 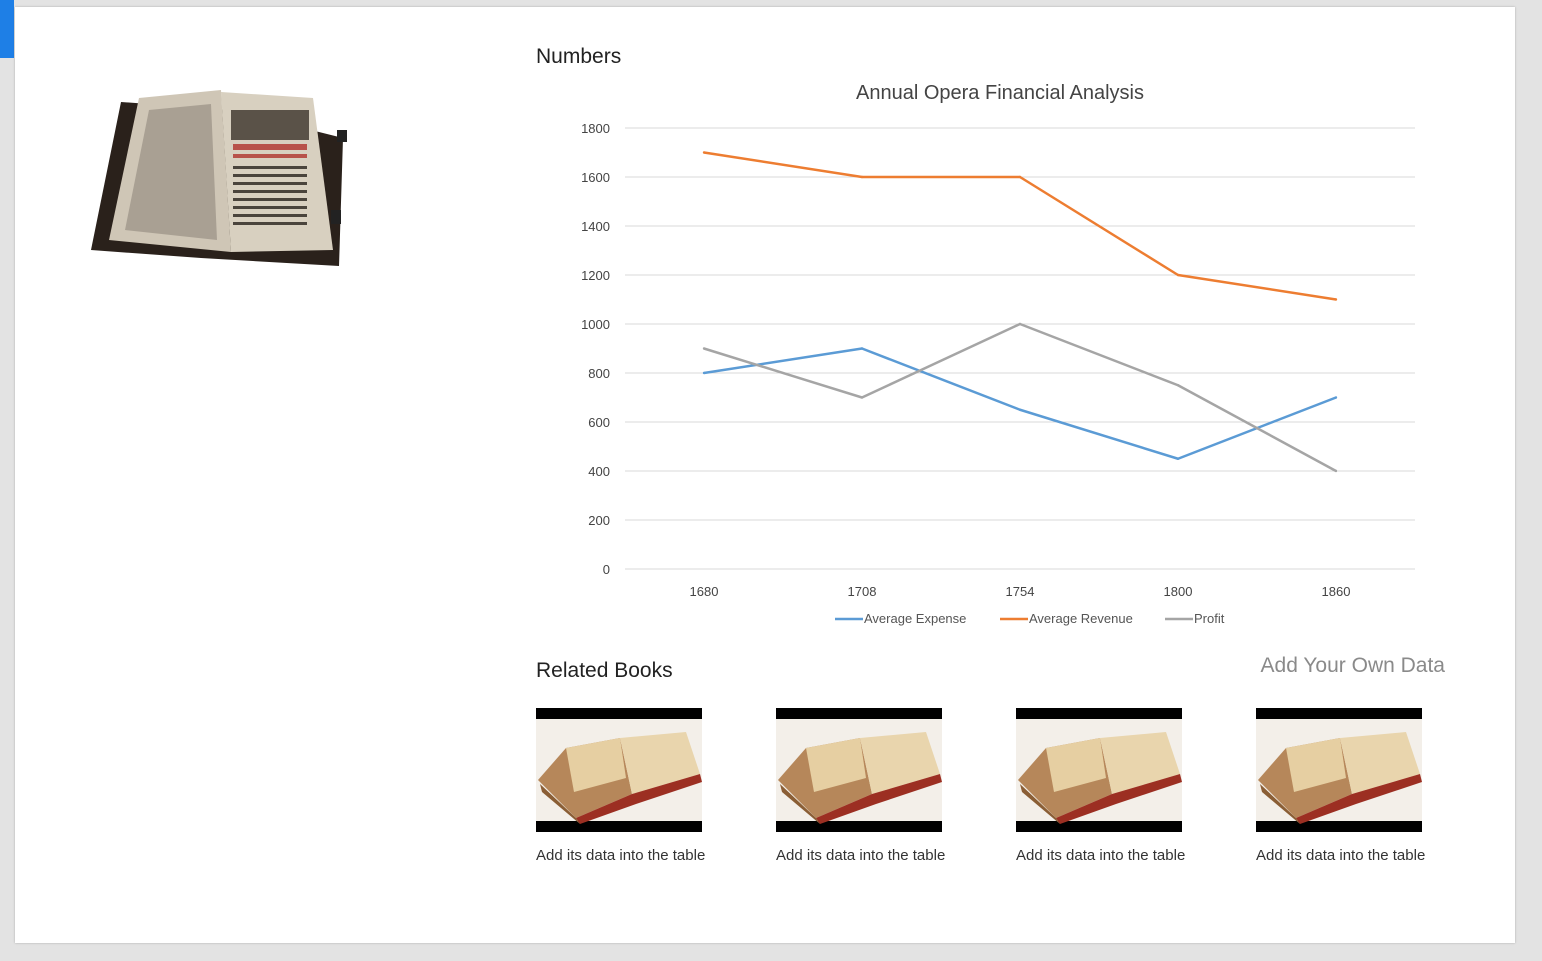 I want to click on related-book-card-3: Add its data into the table, so click(x=1121, y=786).